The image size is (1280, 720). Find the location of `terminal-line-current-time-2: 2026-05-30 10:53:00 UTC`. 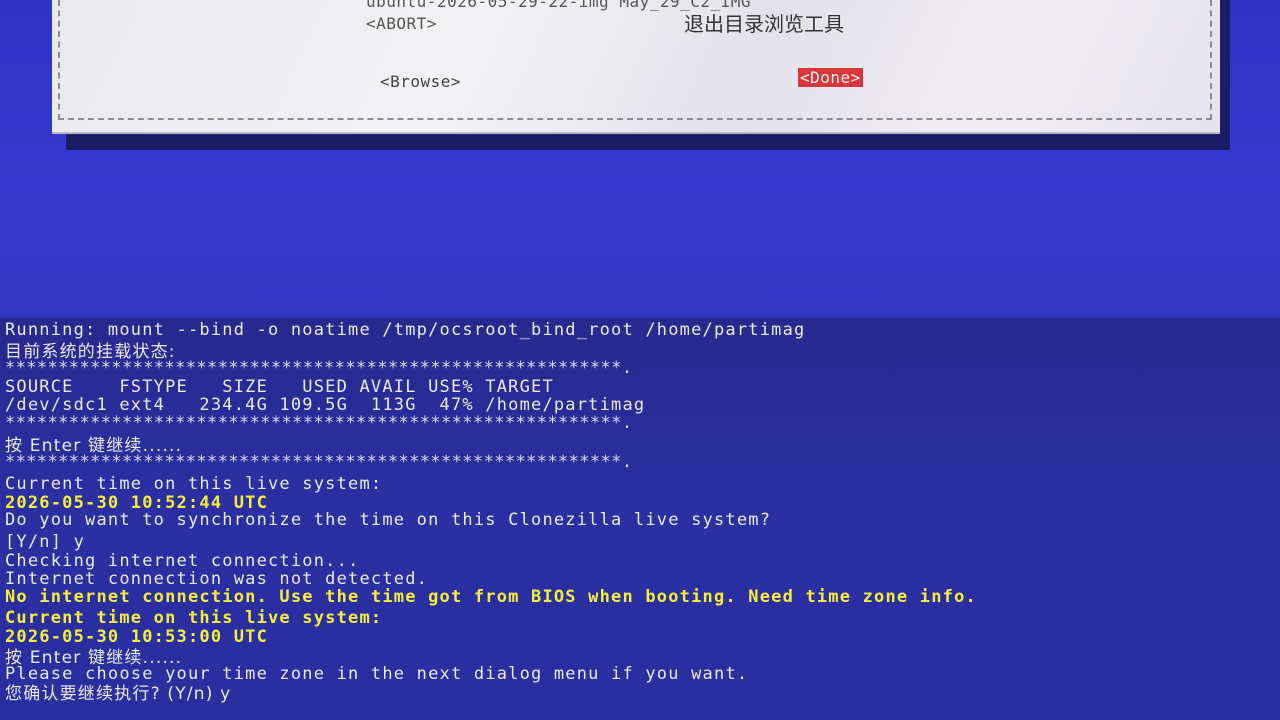

terminal-line-current-time-2: 2026-05-30 10:53:00 UTC is located at coordinates (137, 637).